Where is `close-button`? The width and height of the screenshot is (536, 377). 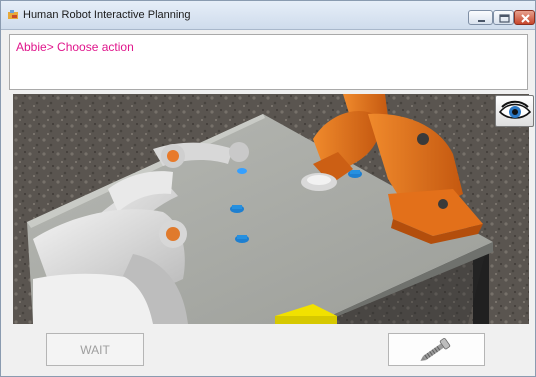 close-button is located at coordinates (524, 17).